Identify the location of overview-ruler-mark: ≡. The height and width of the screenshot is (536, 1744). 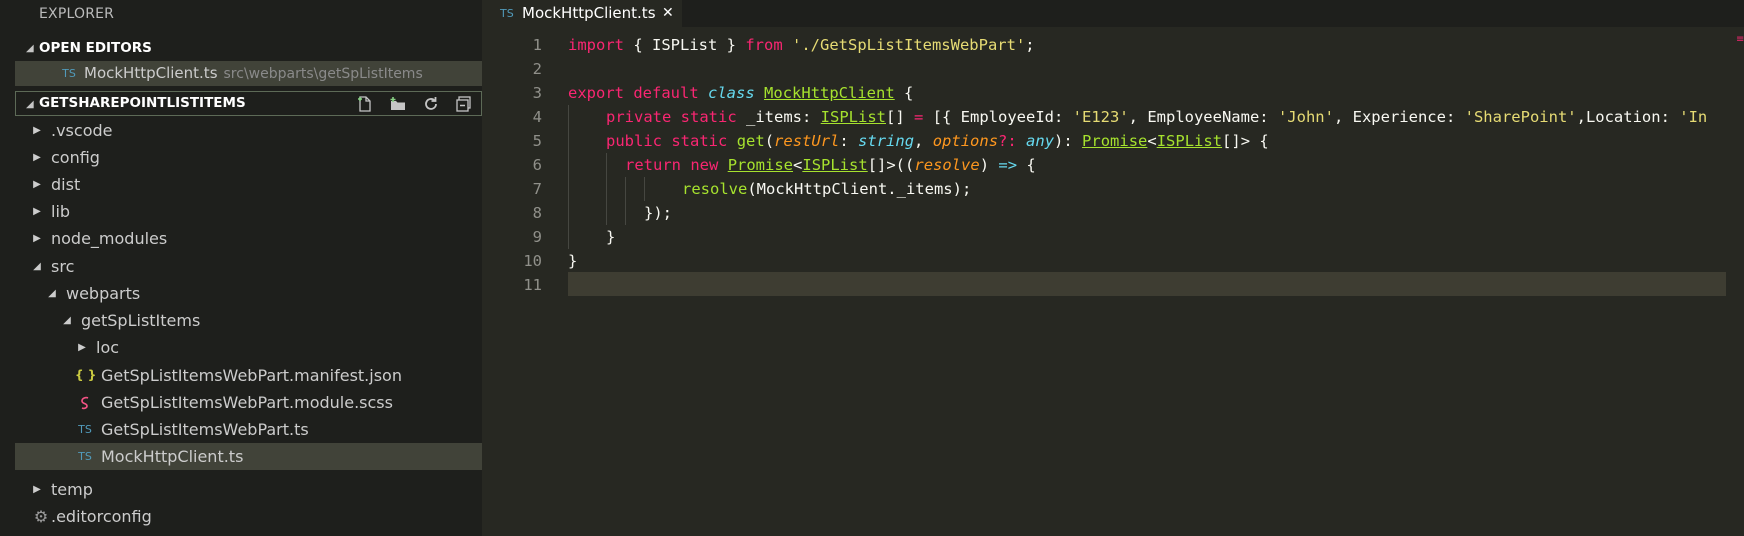
(1740, 39).